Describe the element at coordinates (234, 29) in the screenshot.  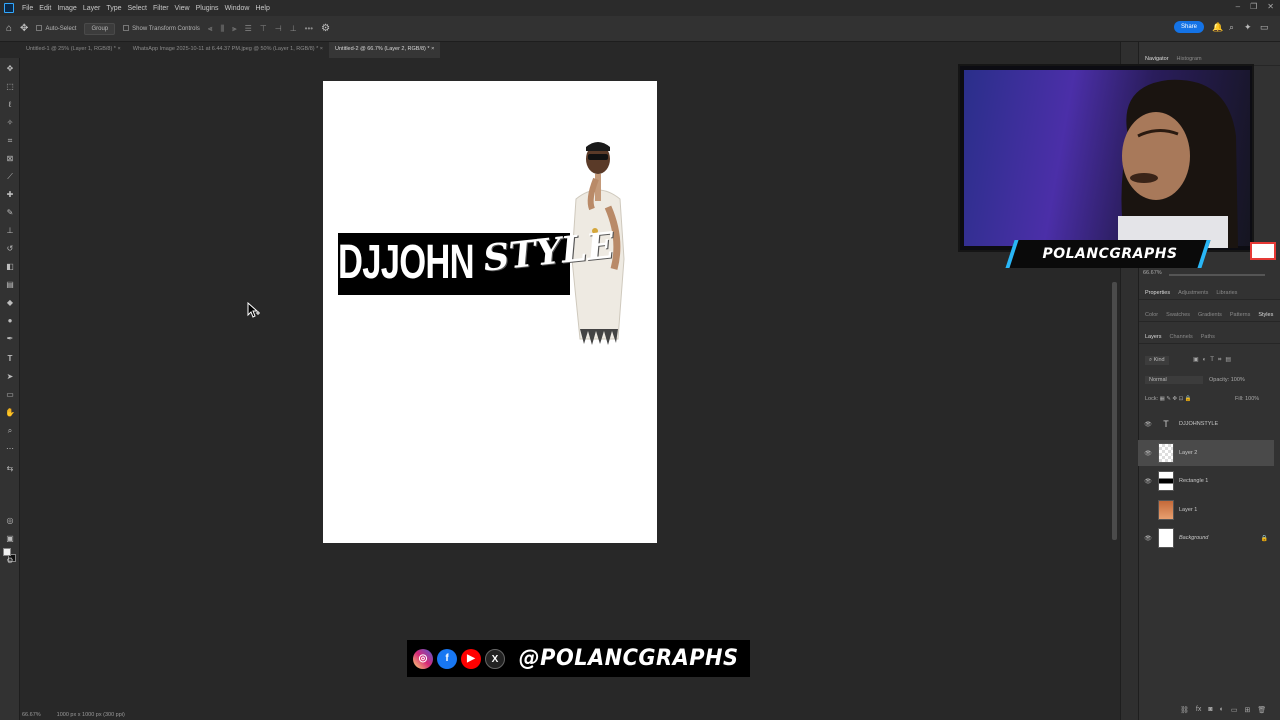
I see `align-right-icon: ⫸` at that location.